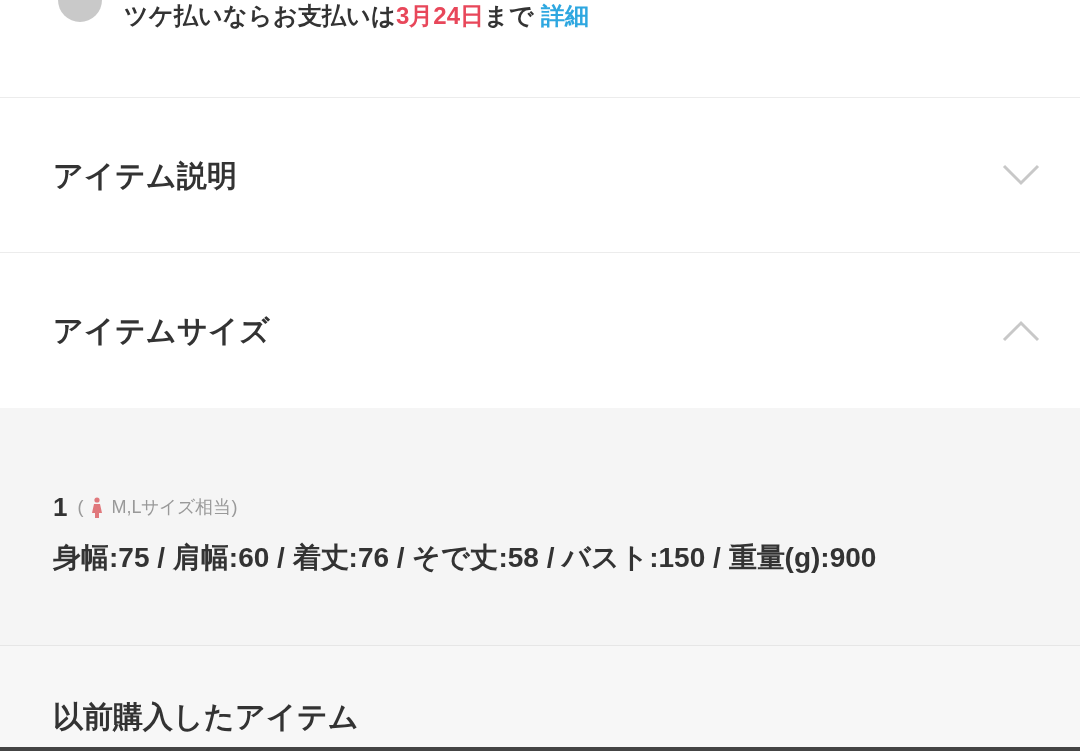 The image size is (1080, 752). I want to click on person-icon, so click(97, 507).